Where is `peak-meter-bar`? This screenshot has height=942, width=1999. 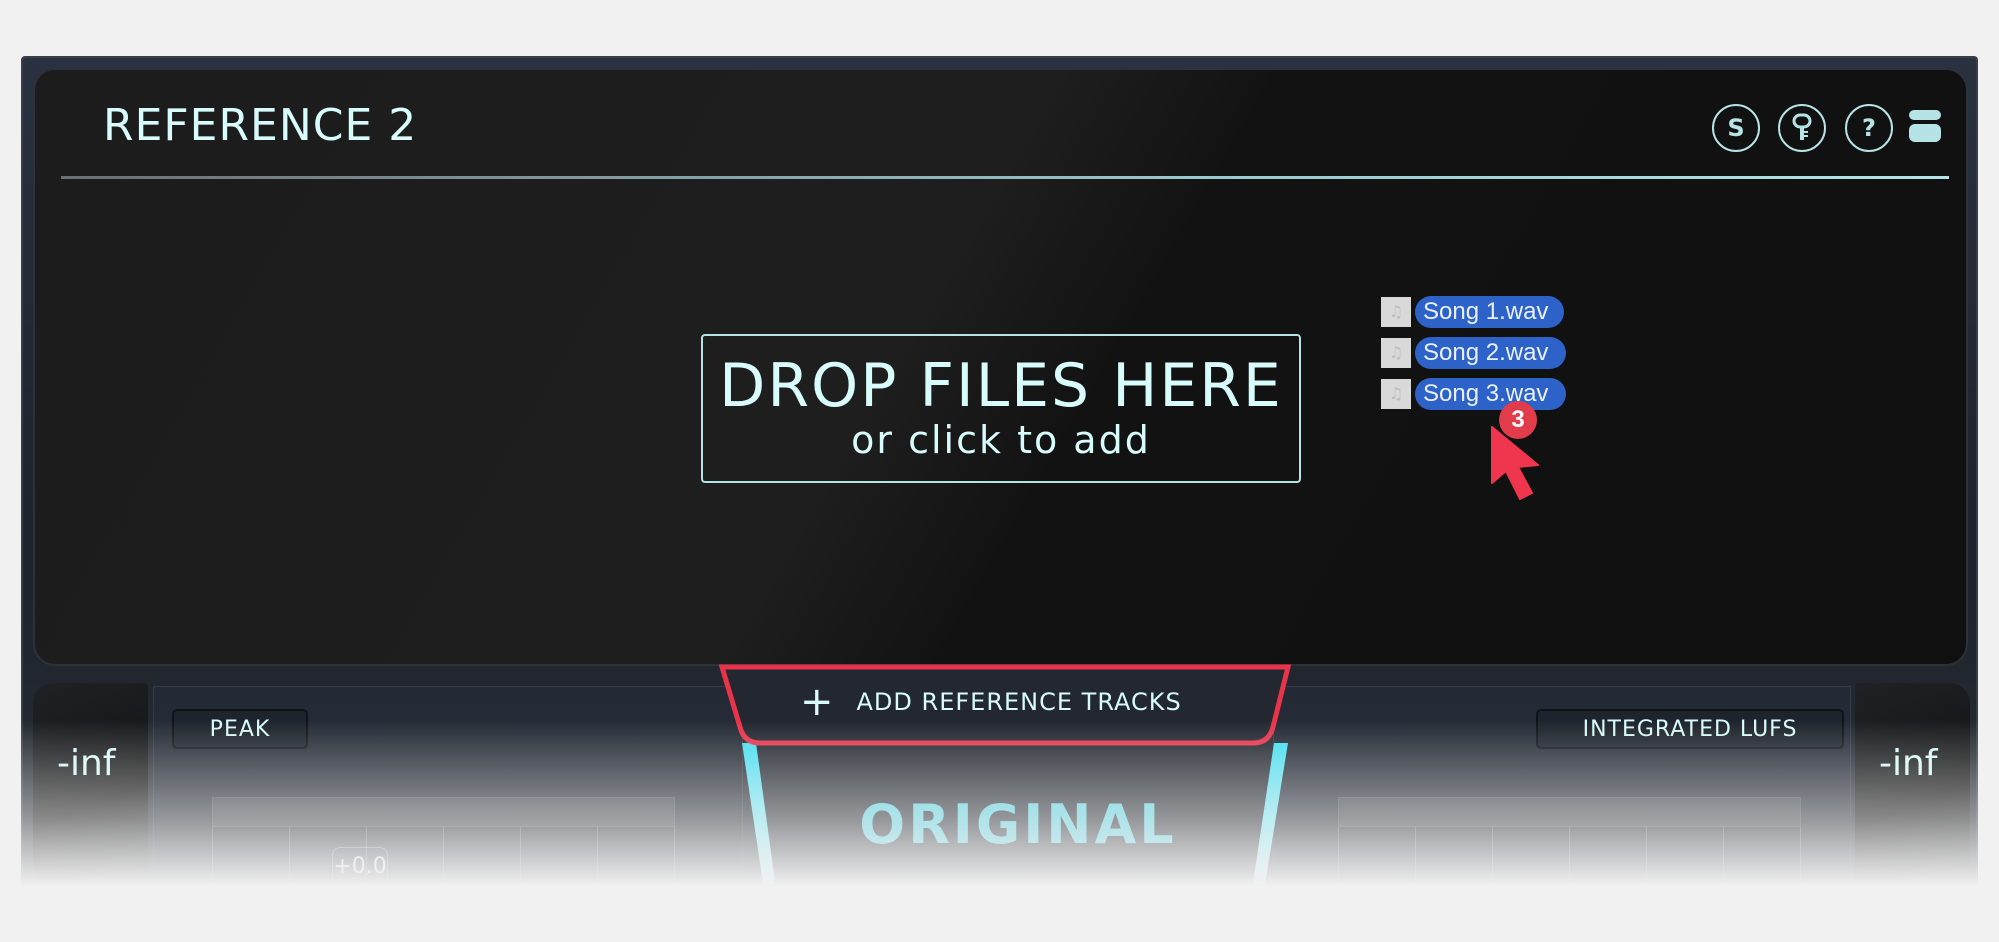
peak-meter-bar is located at coordinates (443, 812).